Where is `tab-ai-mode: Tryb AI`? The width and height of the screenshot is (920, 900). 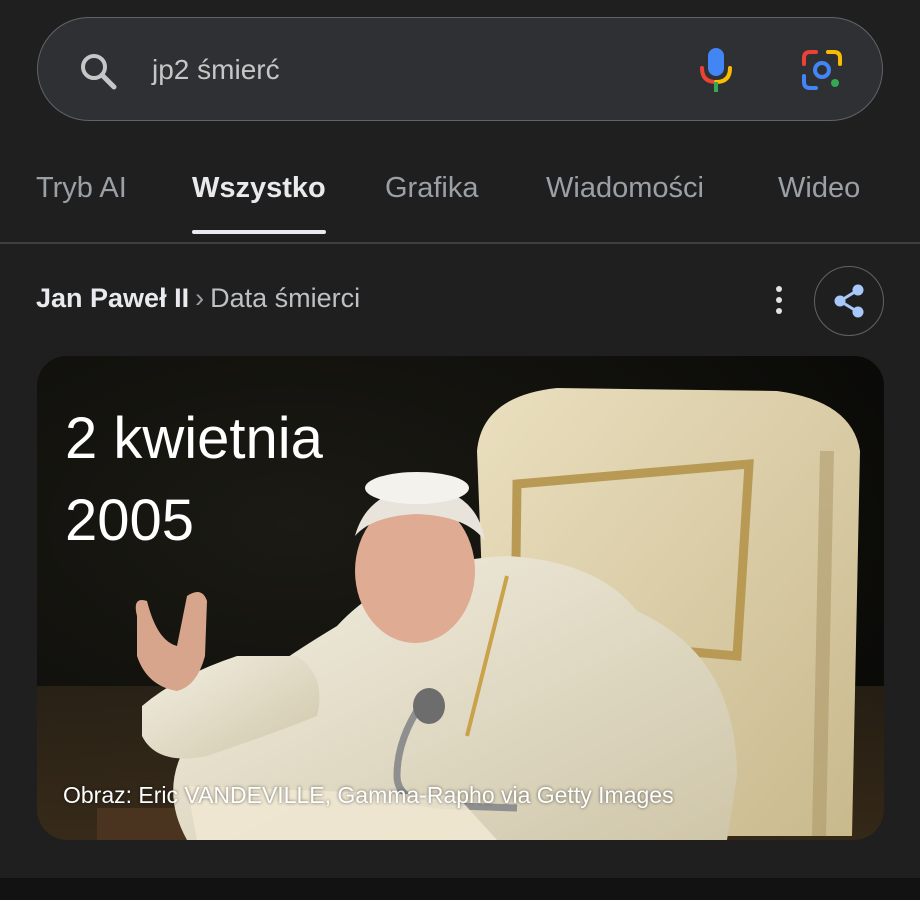
tab-ai-mode: Tryb AI is located at coordinates (81, 188).